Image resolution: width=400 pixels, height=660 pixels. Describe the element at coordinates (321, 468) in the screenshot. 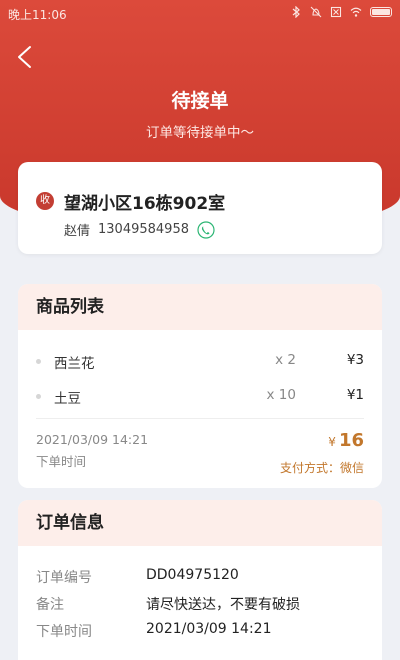

I see `pay-method: 支付方式：微信` at that location.